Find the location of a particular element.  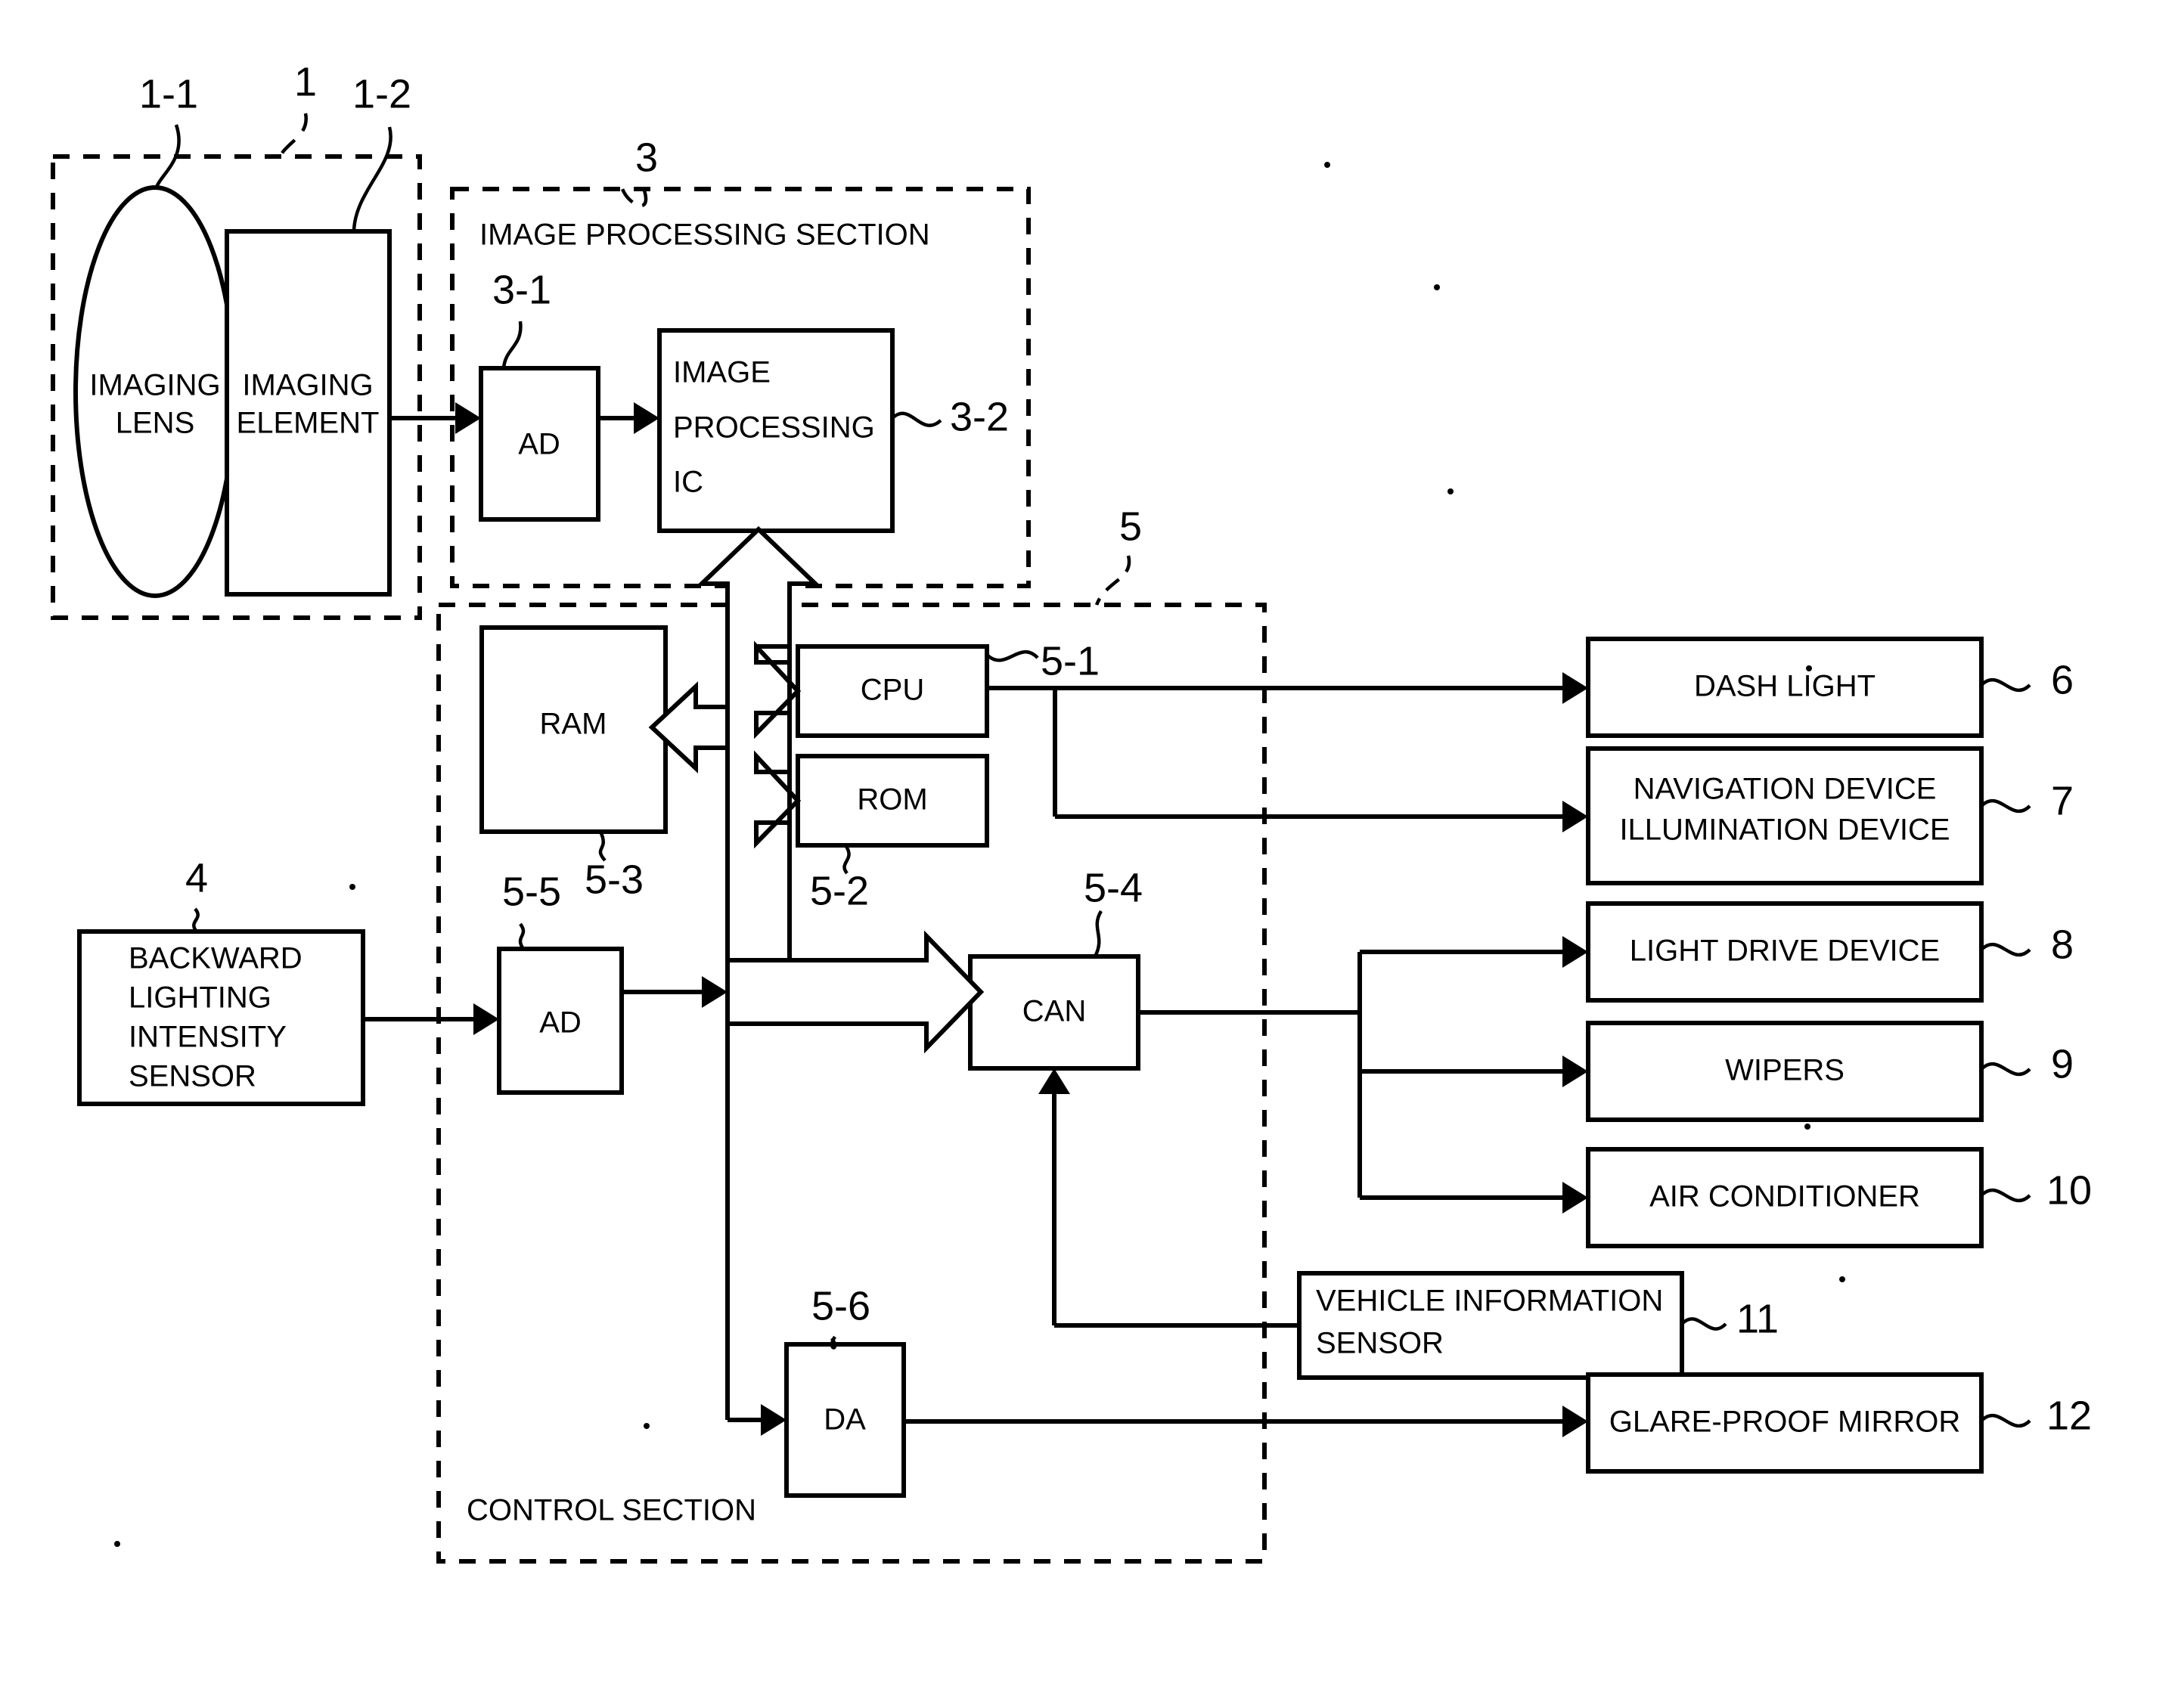

control-section-label: CONTROL SECTION is located at coordinates (611, 1510).